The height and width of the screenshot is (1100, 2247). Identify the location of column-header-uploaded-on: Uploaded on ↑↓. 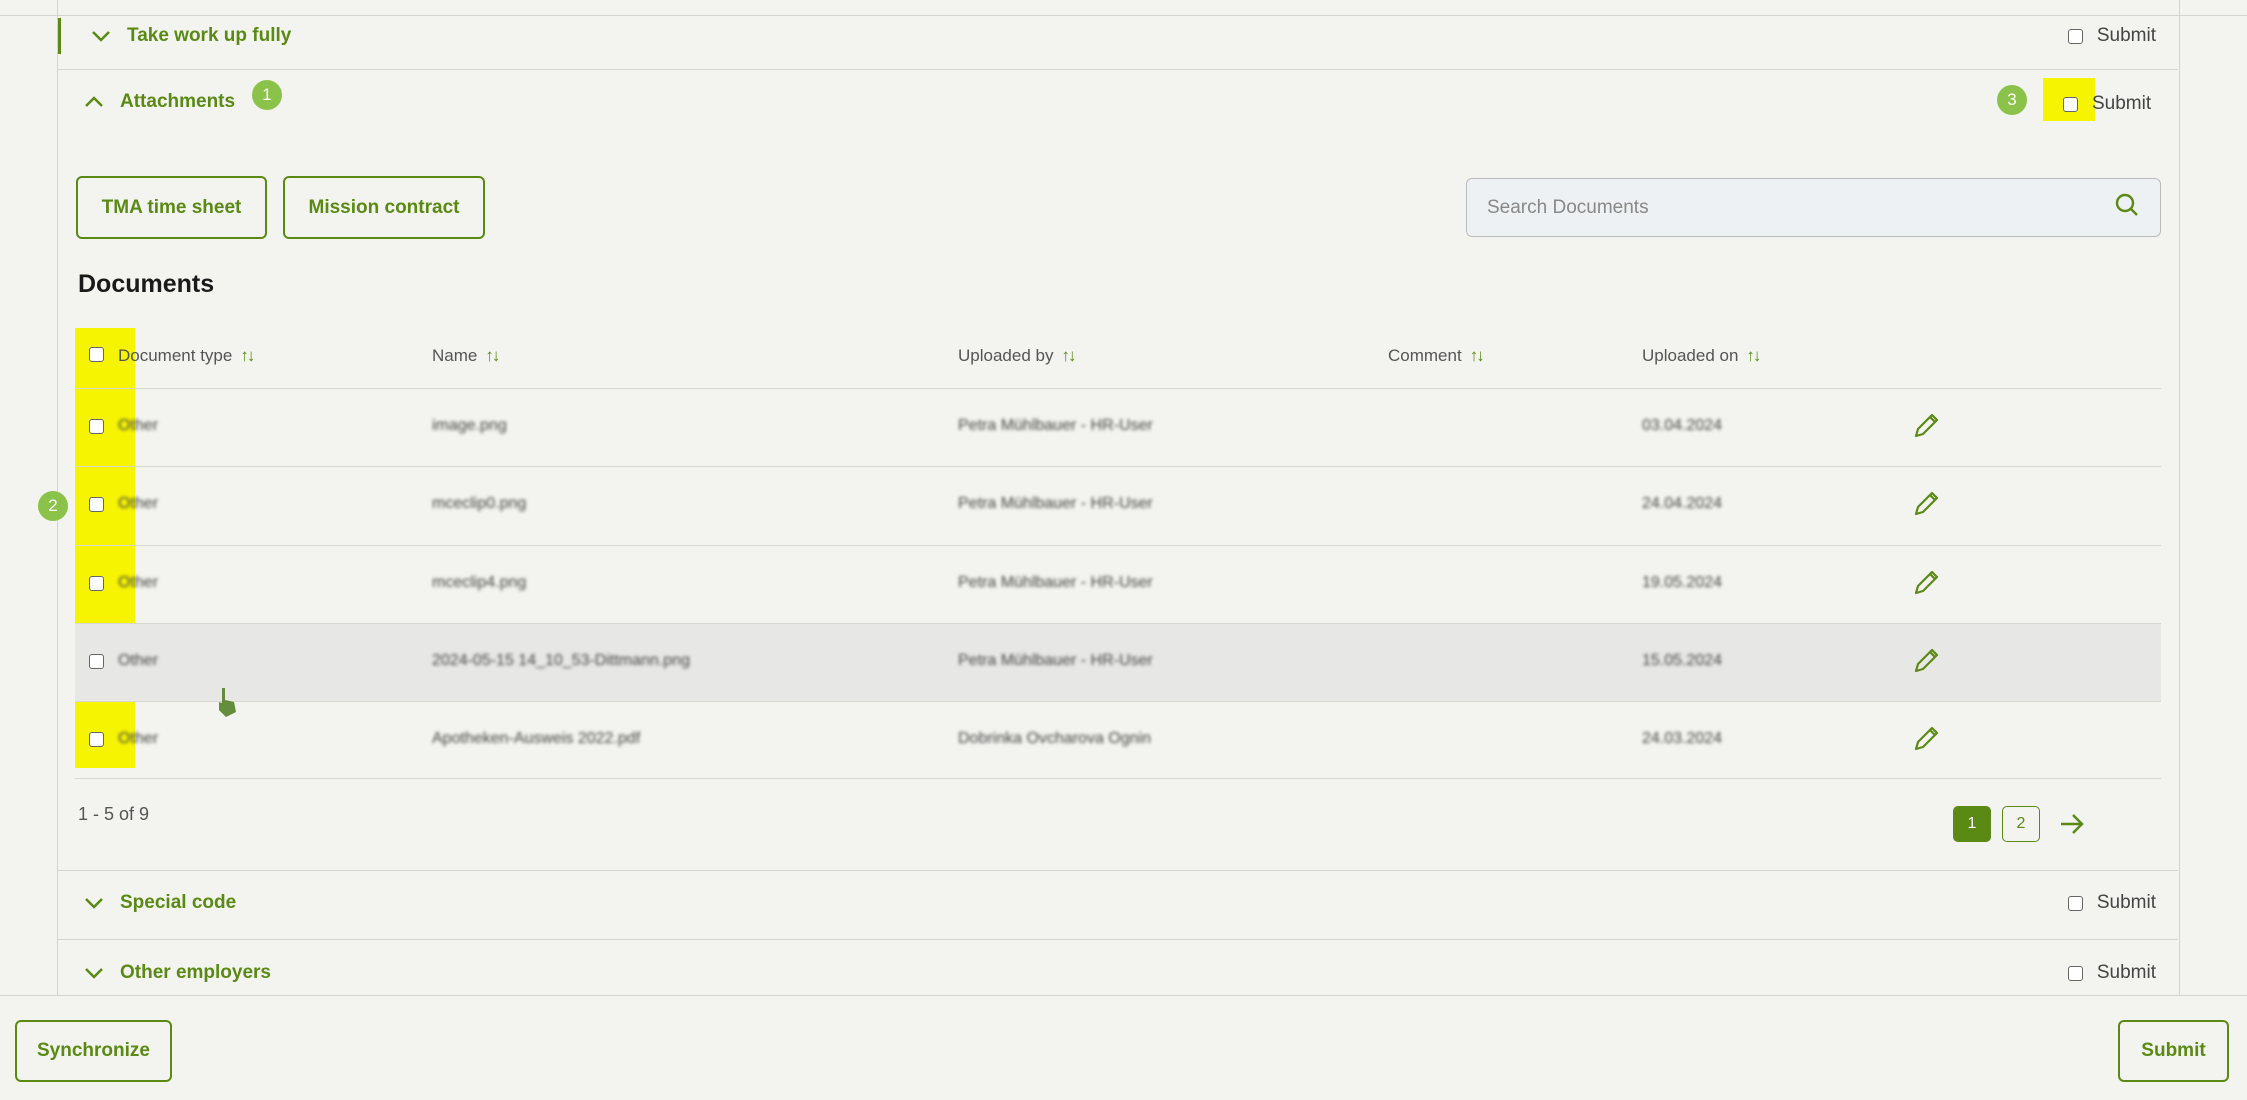
(1701, 356).